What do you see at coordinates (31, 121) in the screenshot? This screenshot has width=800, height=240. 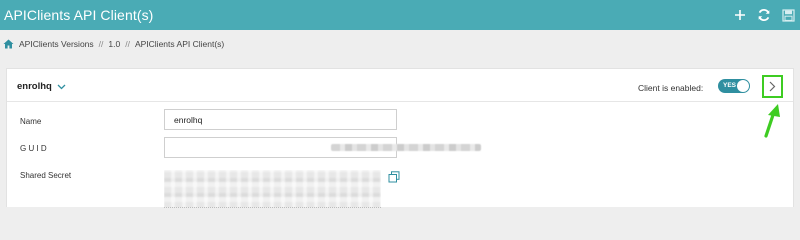 I see `name-label: Name` at bounding box center [31, 121].